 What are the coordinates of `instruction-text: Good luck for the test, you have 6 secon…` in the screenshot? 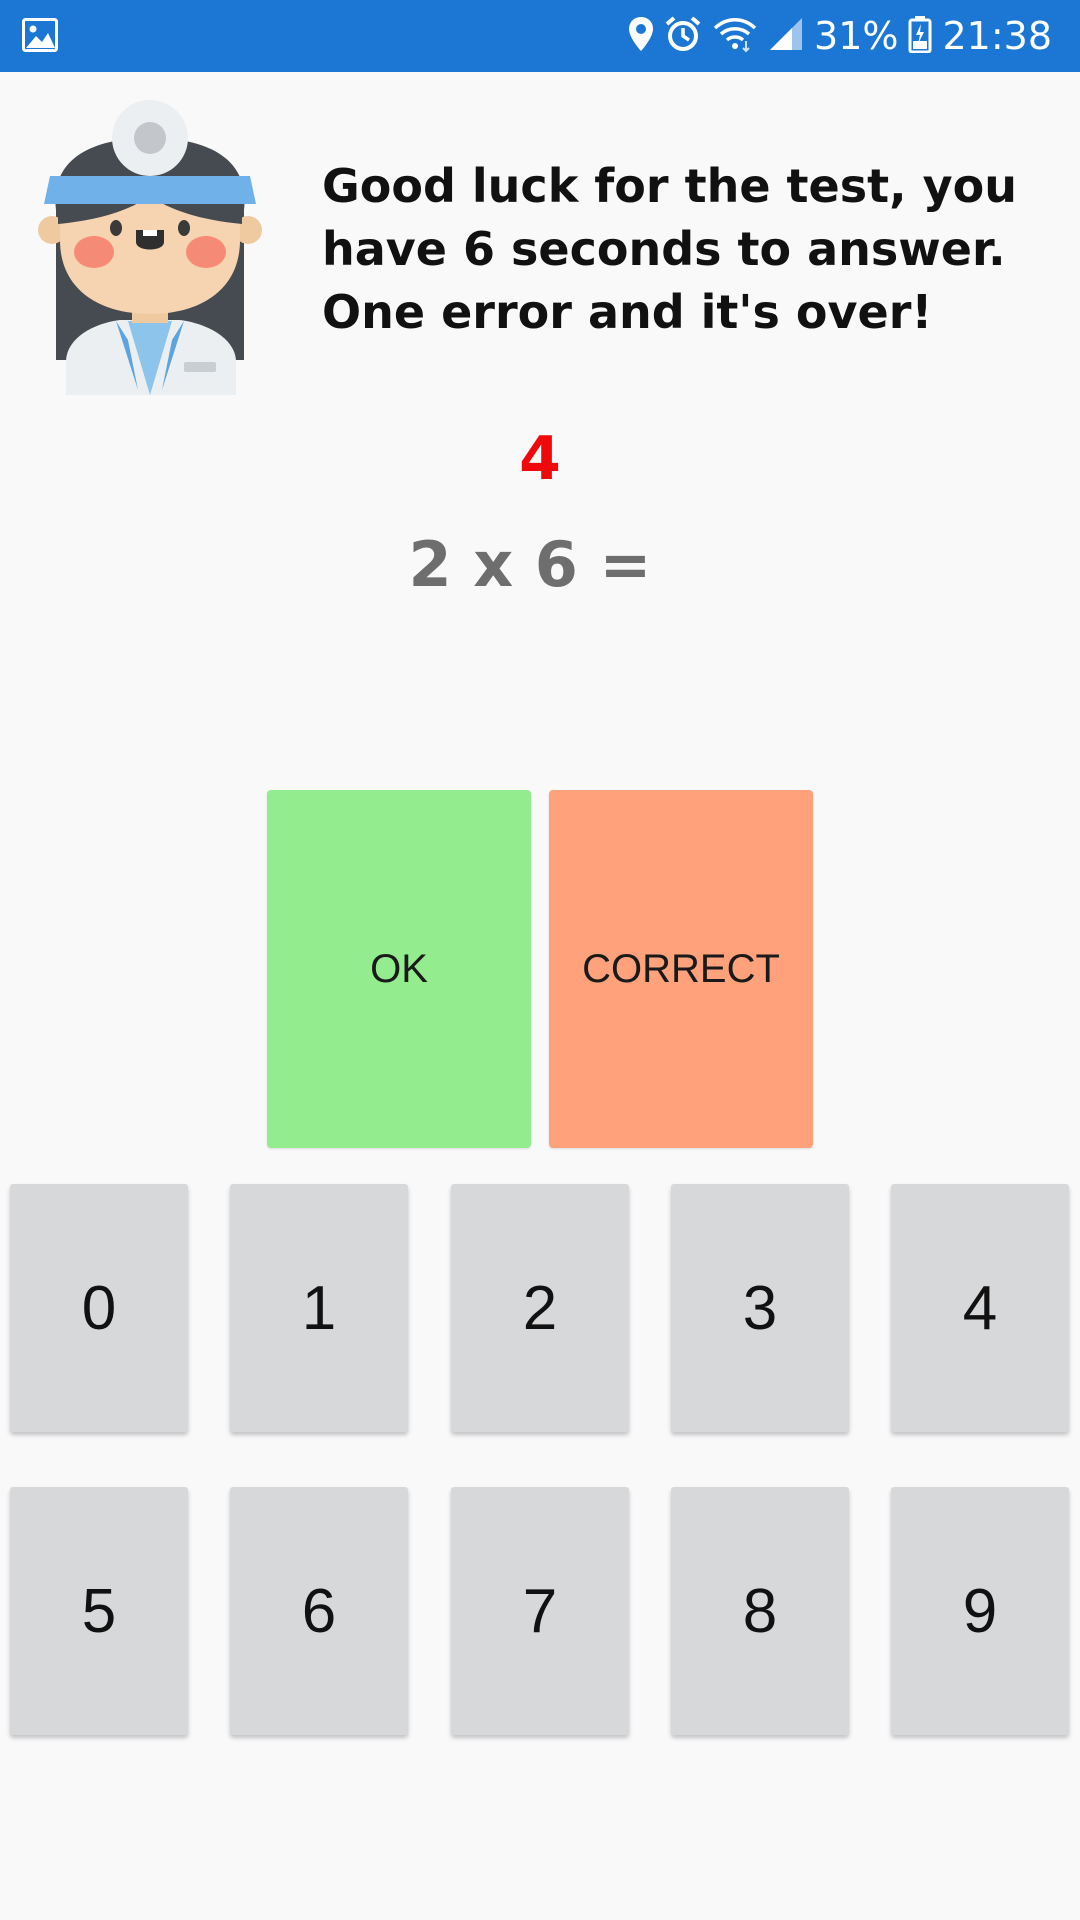 It's located at (669, 249).